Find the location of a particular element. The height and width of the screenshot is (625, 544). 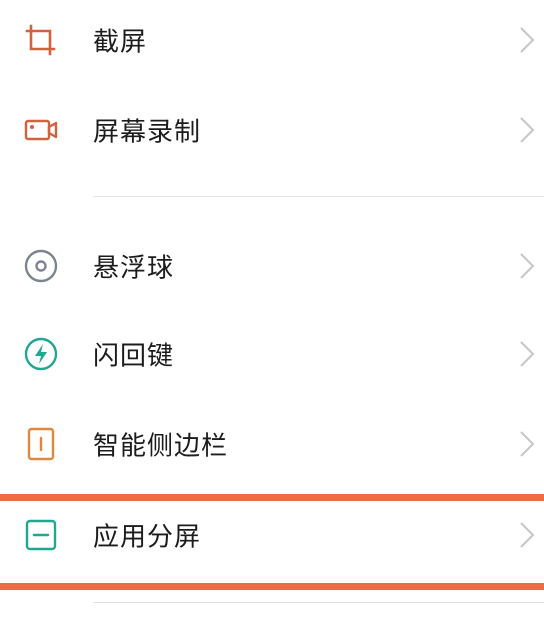

settings-item-screenshot: 截屏 is located at coordinates (272, 42).